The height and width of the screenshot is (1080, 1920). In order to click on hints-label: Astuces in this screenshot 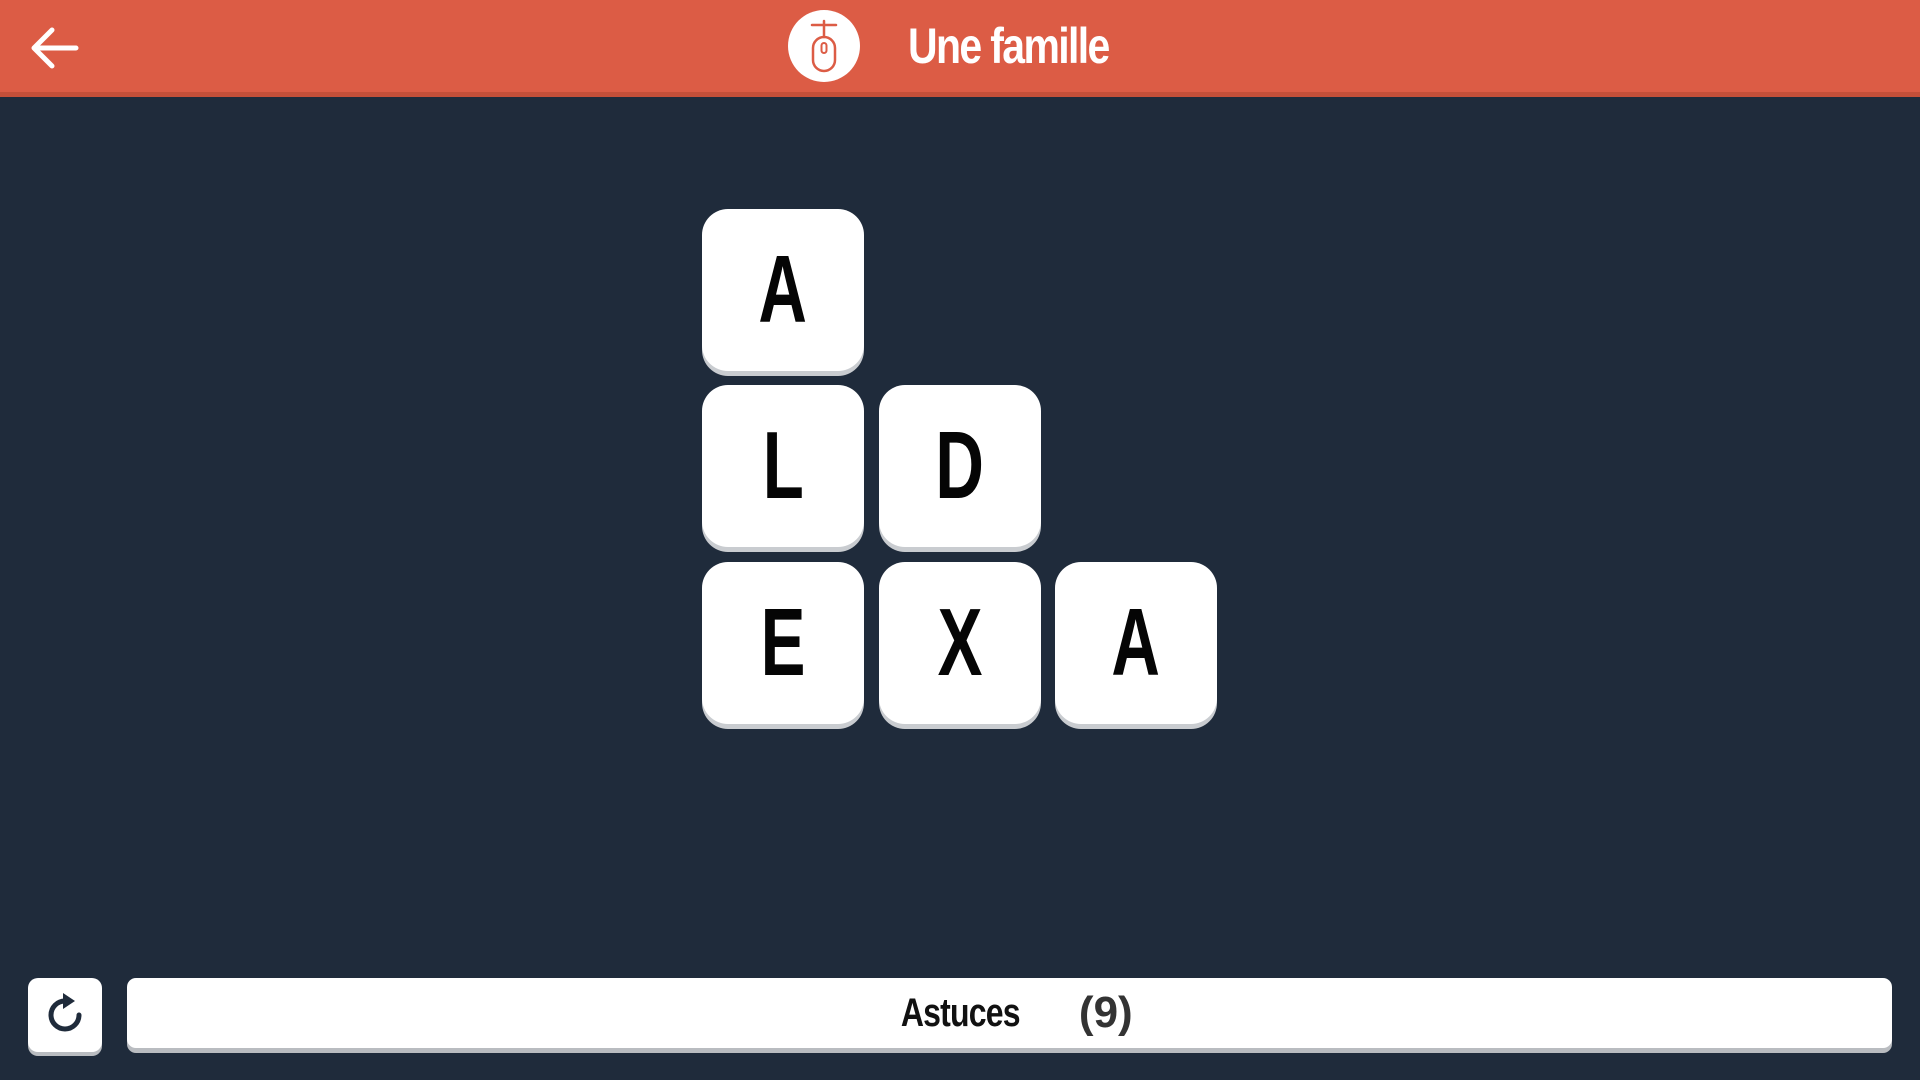, I will do `click(961, 1012)`.